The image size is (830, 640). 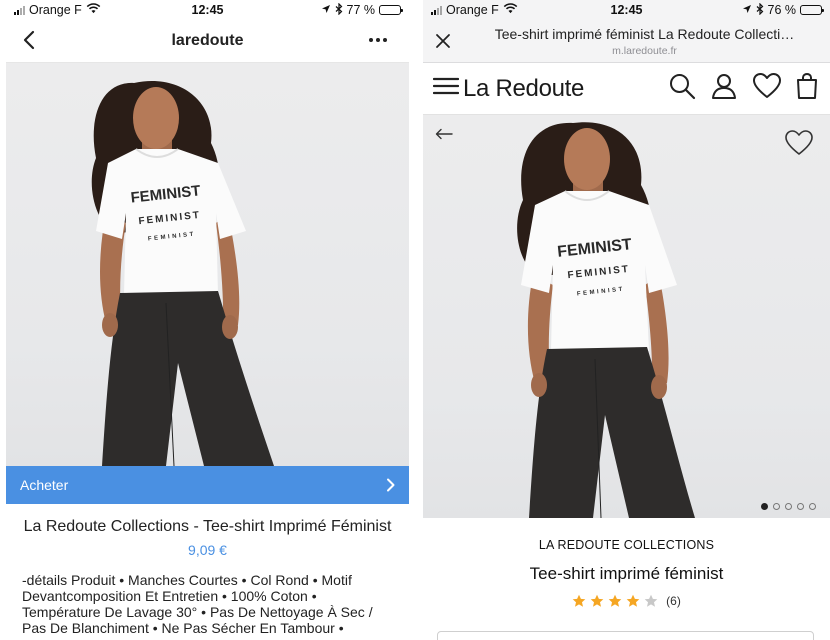 What do you see at coordinates (444, 136) in the screenshot?
I see `gallery-back-arrow-icon` at bounding box center [444, 136].